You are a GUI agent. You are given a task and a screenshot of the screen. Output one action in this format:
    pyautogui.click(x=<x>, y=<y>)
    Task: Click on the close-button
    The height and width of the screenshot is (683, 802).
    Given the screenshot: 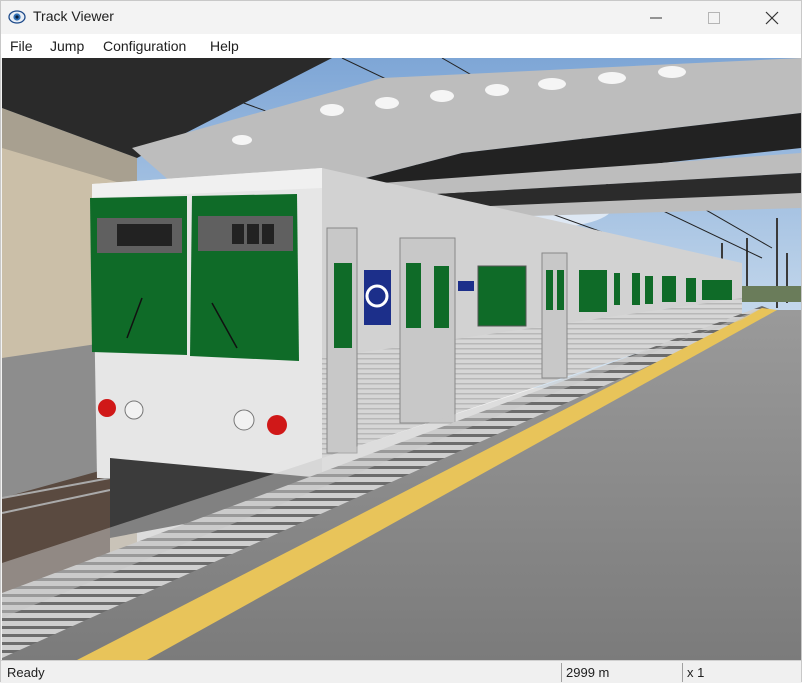 What is the action you would take?
    pyautogui.click(x=772, y=17)
    